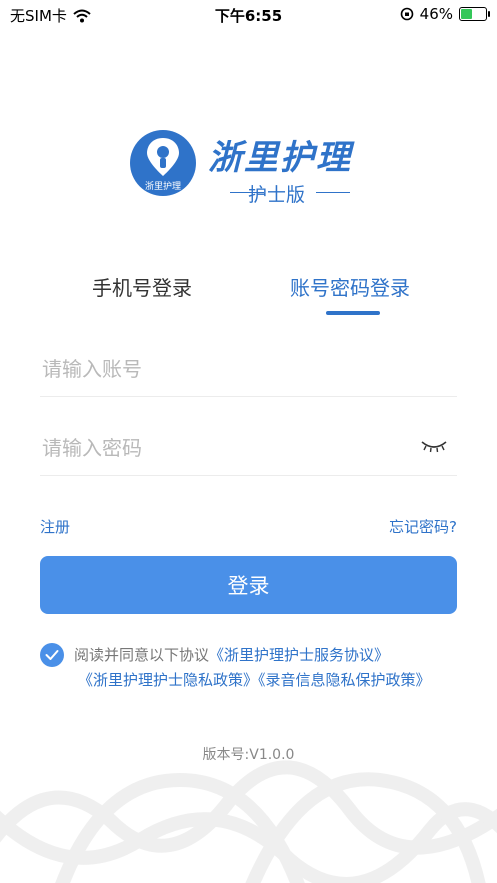  I want to click on active-tab-indicator, so click(353, 313).